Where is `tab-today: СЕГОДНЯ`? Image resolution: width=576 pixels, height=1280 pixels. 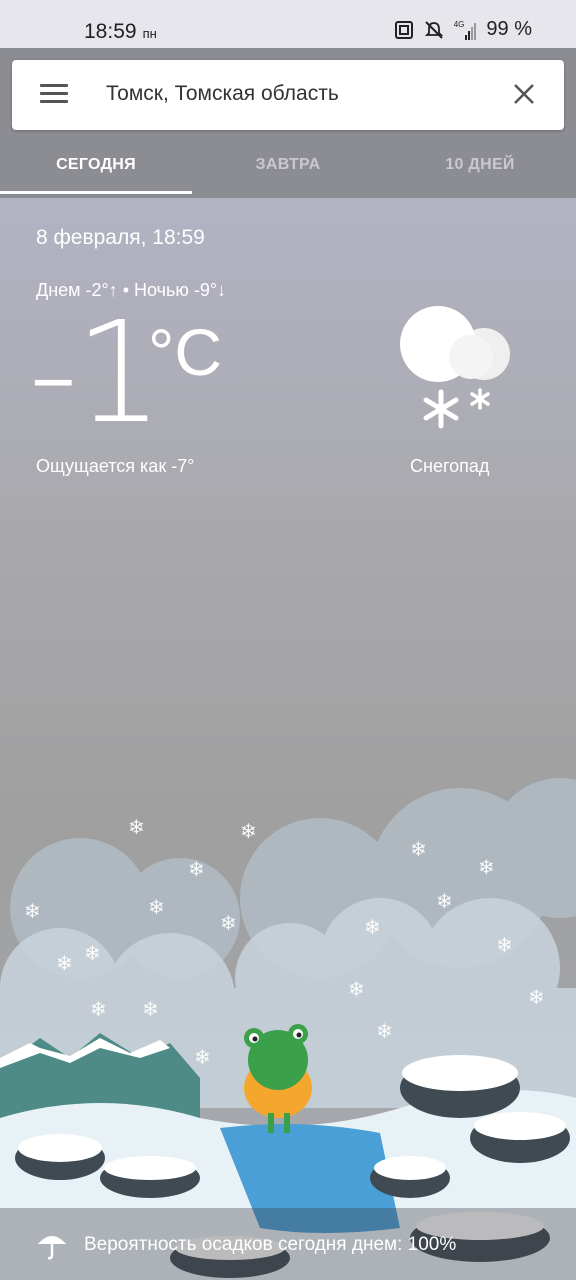 tab-today: СЕГОДНЯ is located at coordinates (96, 172).